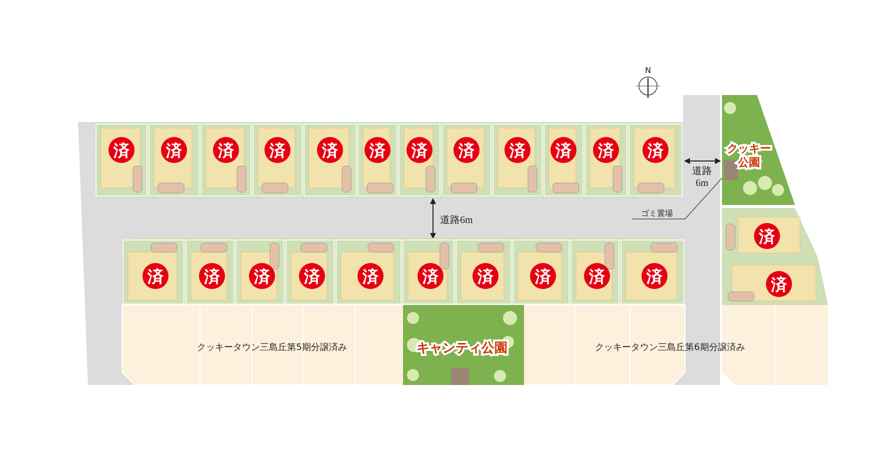 This screenshot has height=466, width=890. I want to click on road-label: 道路6m, so click(456, 220).